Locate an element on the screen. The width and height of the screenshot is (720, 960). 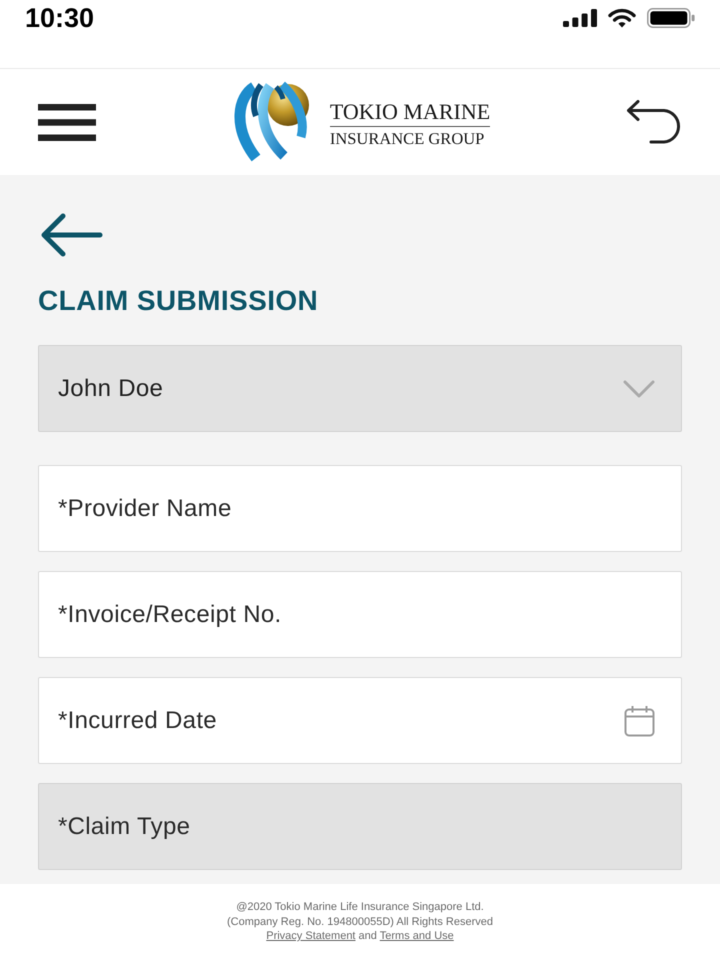
battery-icon is located at coordinates (671, 18).